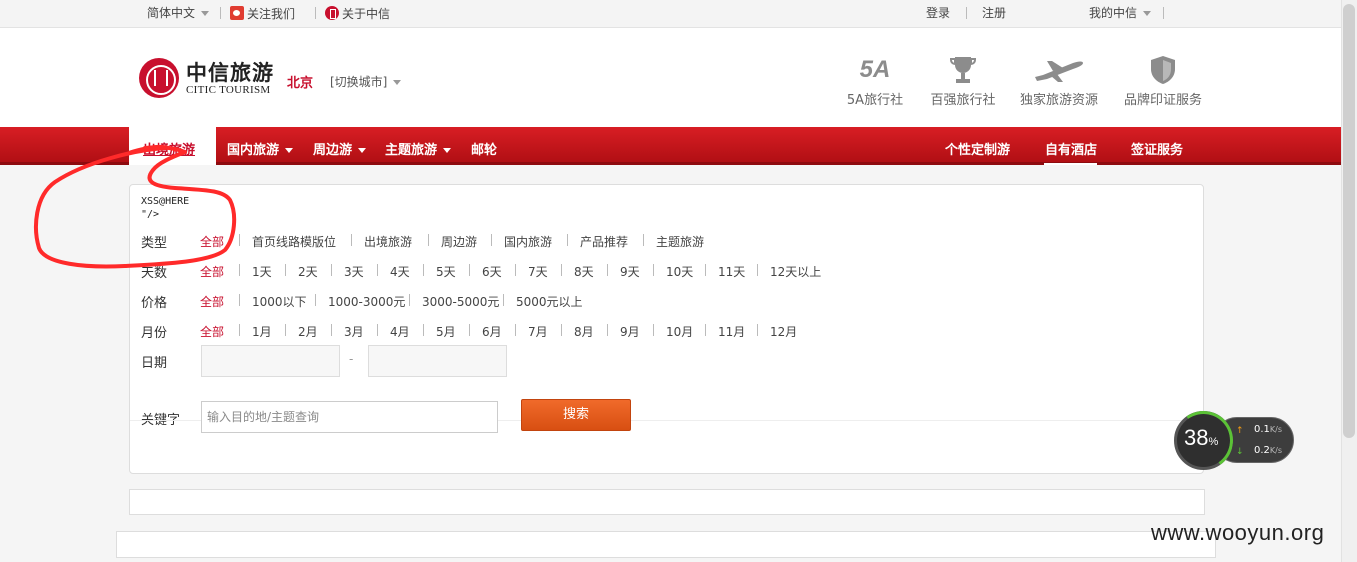 The image size is (1357, 562). What do you see at coordinates (584, 331) in the screenshot?
I see `month-option: 8月` at bounding box center [584, 331].